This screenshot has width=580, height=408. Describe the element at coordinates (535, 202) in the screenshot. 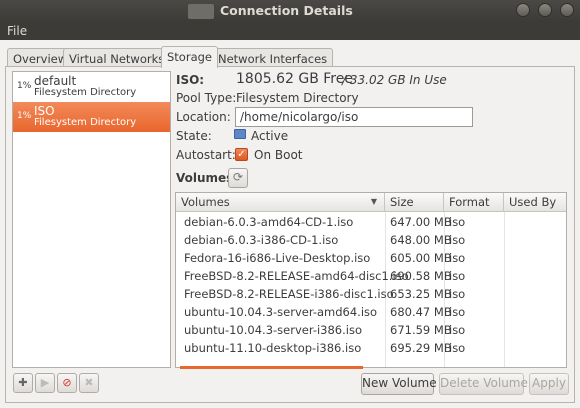

I see `column-header-used-by: Used By` at that location.